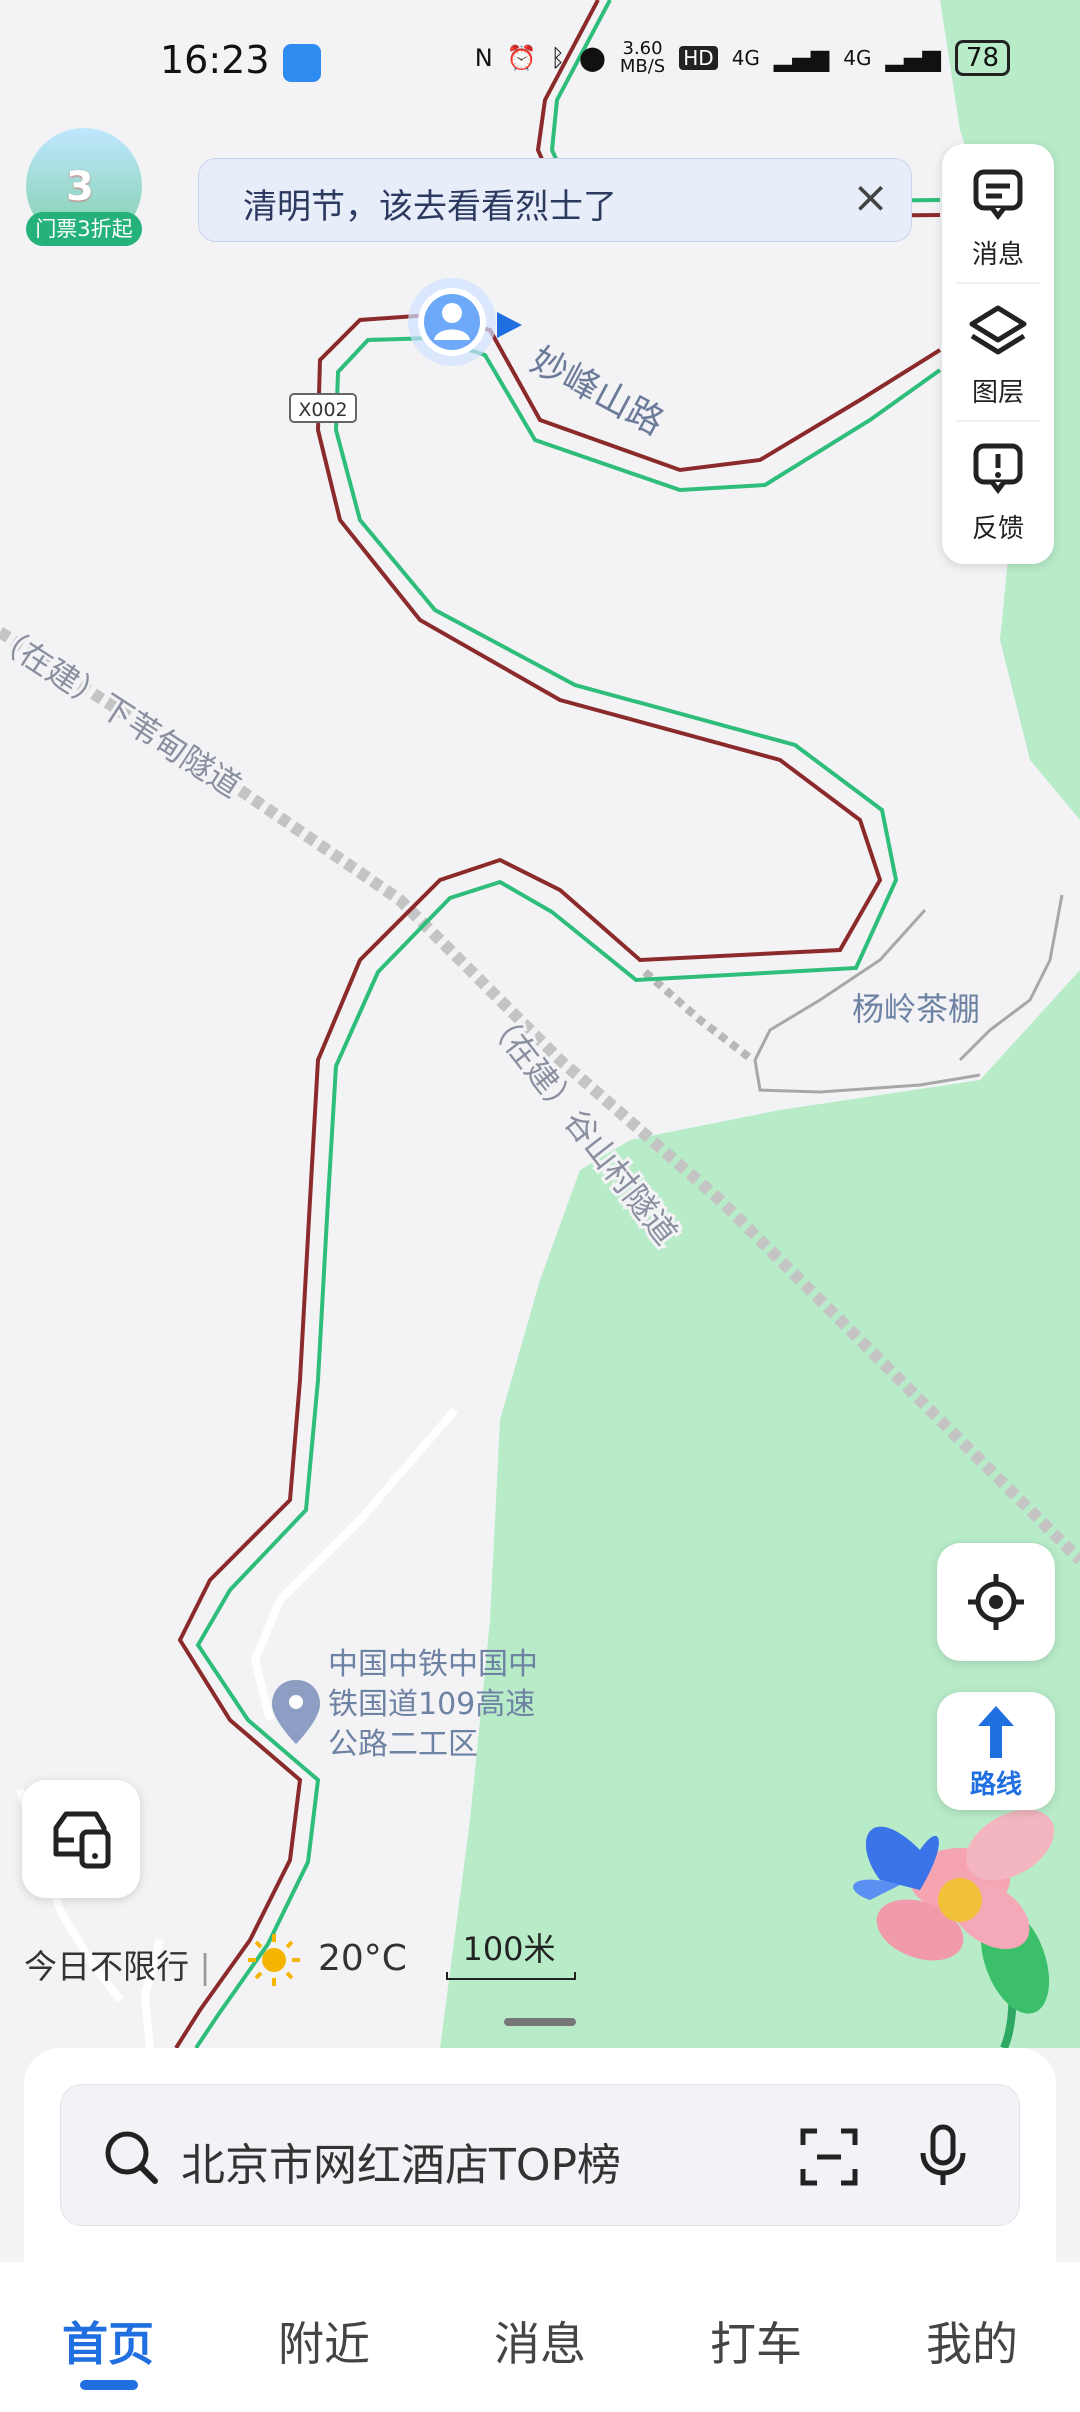 The width and height of the screenshot is (1080, 2412). Describe the element at coordinates (521, 58) in the screenshot. I see `alarm-icon: ⏰` at that location.